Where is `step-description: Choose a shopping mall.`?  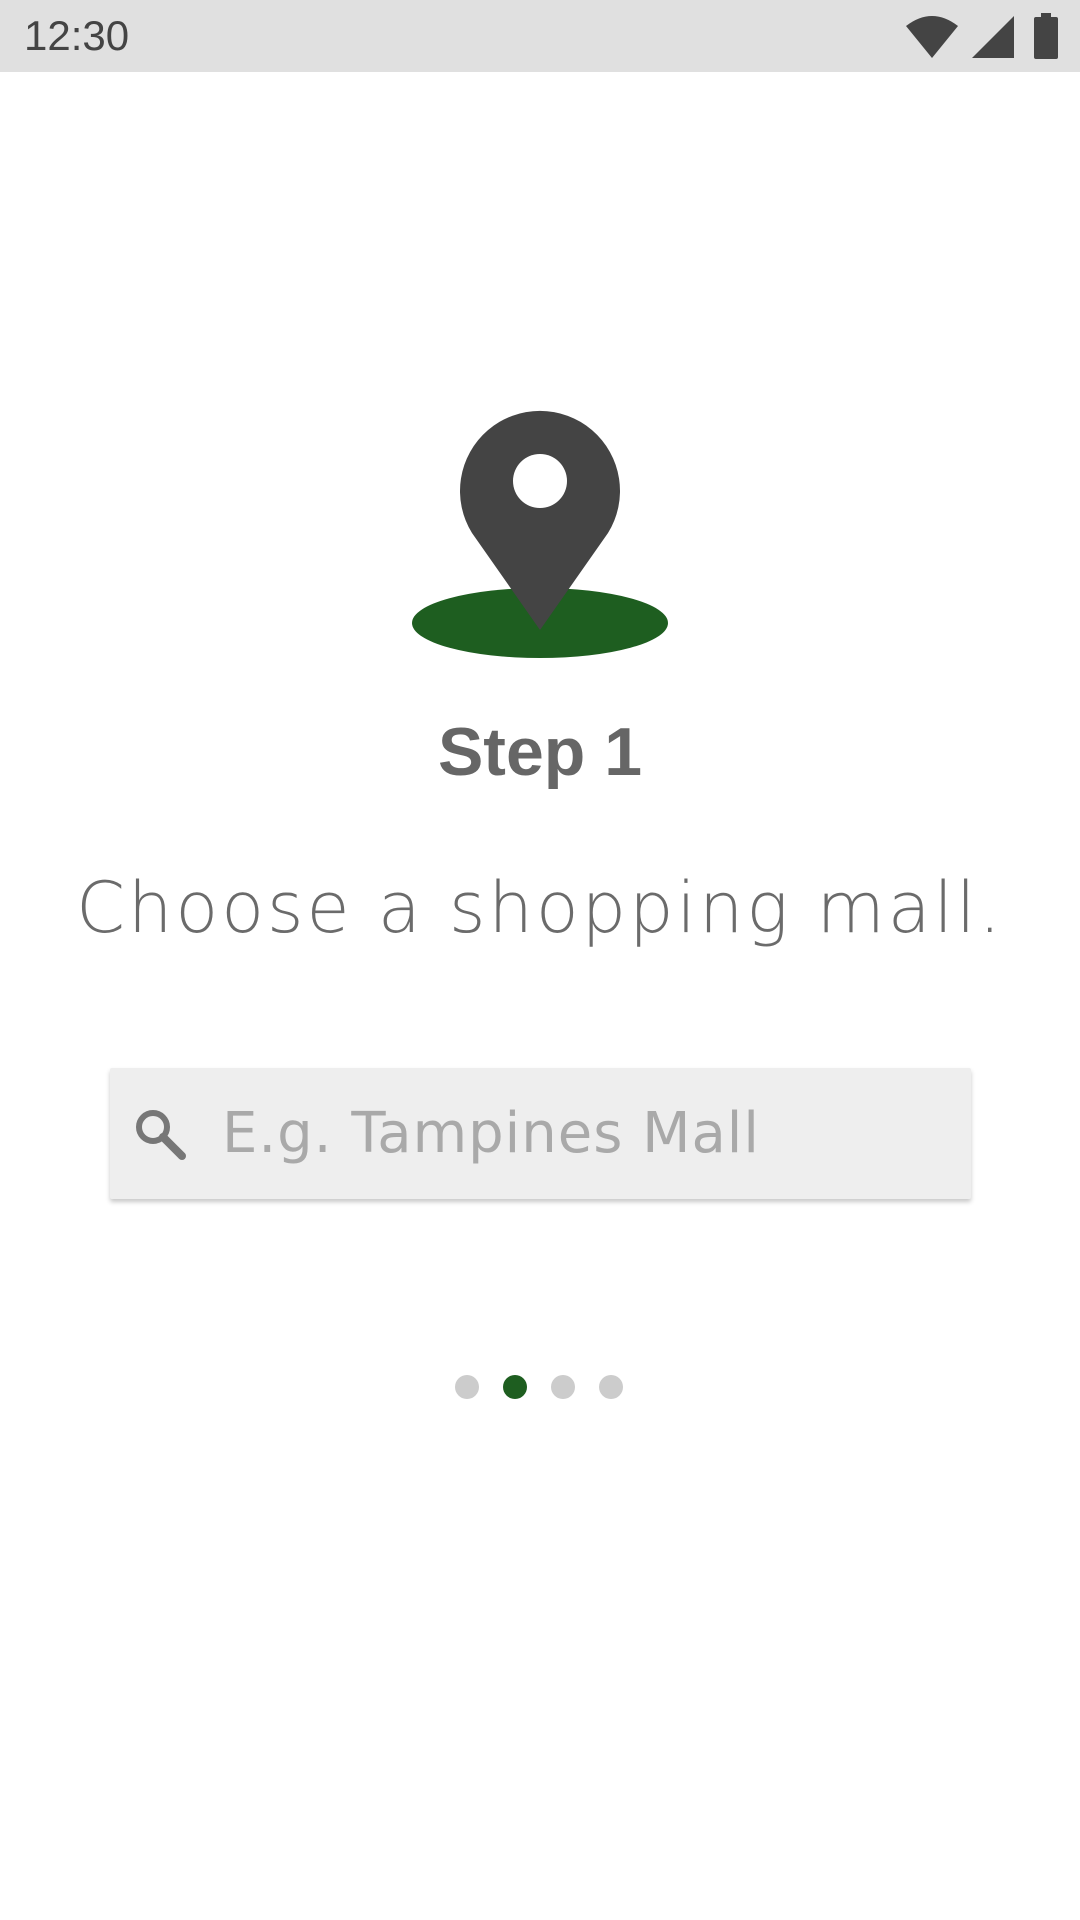
step-description: Choose a shopping mall. is located at coordinates (540, 908).